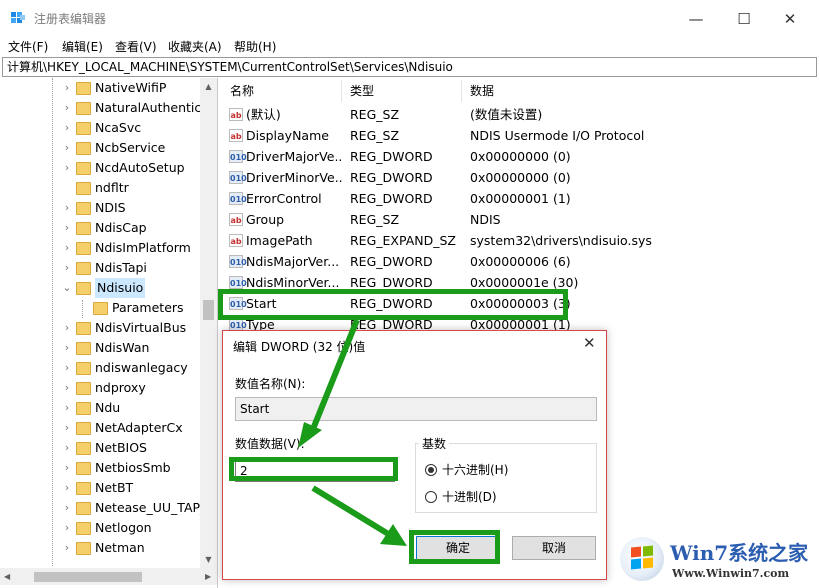 The width and height of the screenshot is (819, 588). Describe the element at coordinates (139, 428) in the screenshot. I see `tree-item-label: NetAdapterCx` at that location.